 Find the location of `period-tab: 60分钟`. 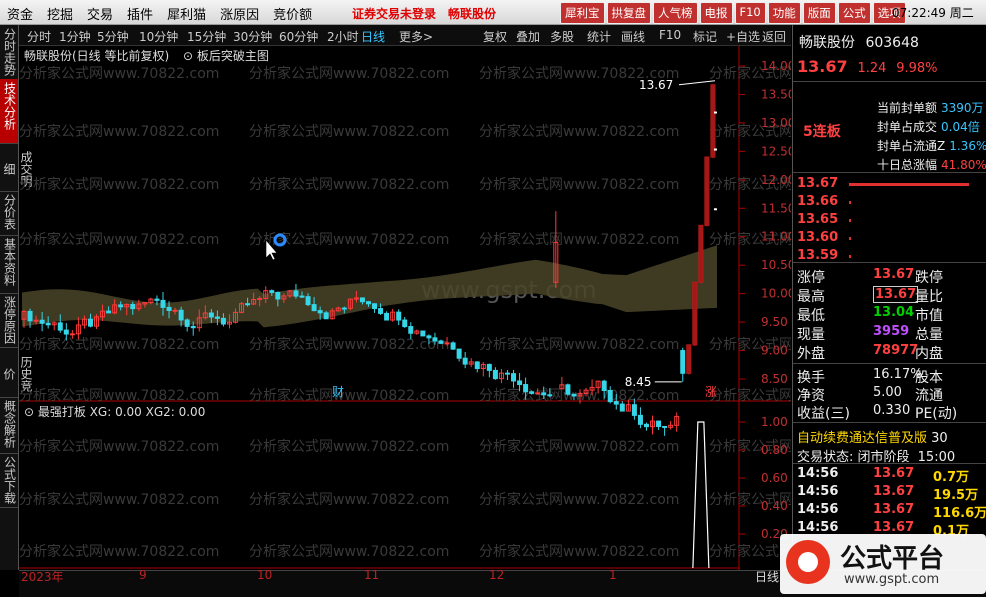

period-tab: 60分钟 is located at coordinates (298, 36).